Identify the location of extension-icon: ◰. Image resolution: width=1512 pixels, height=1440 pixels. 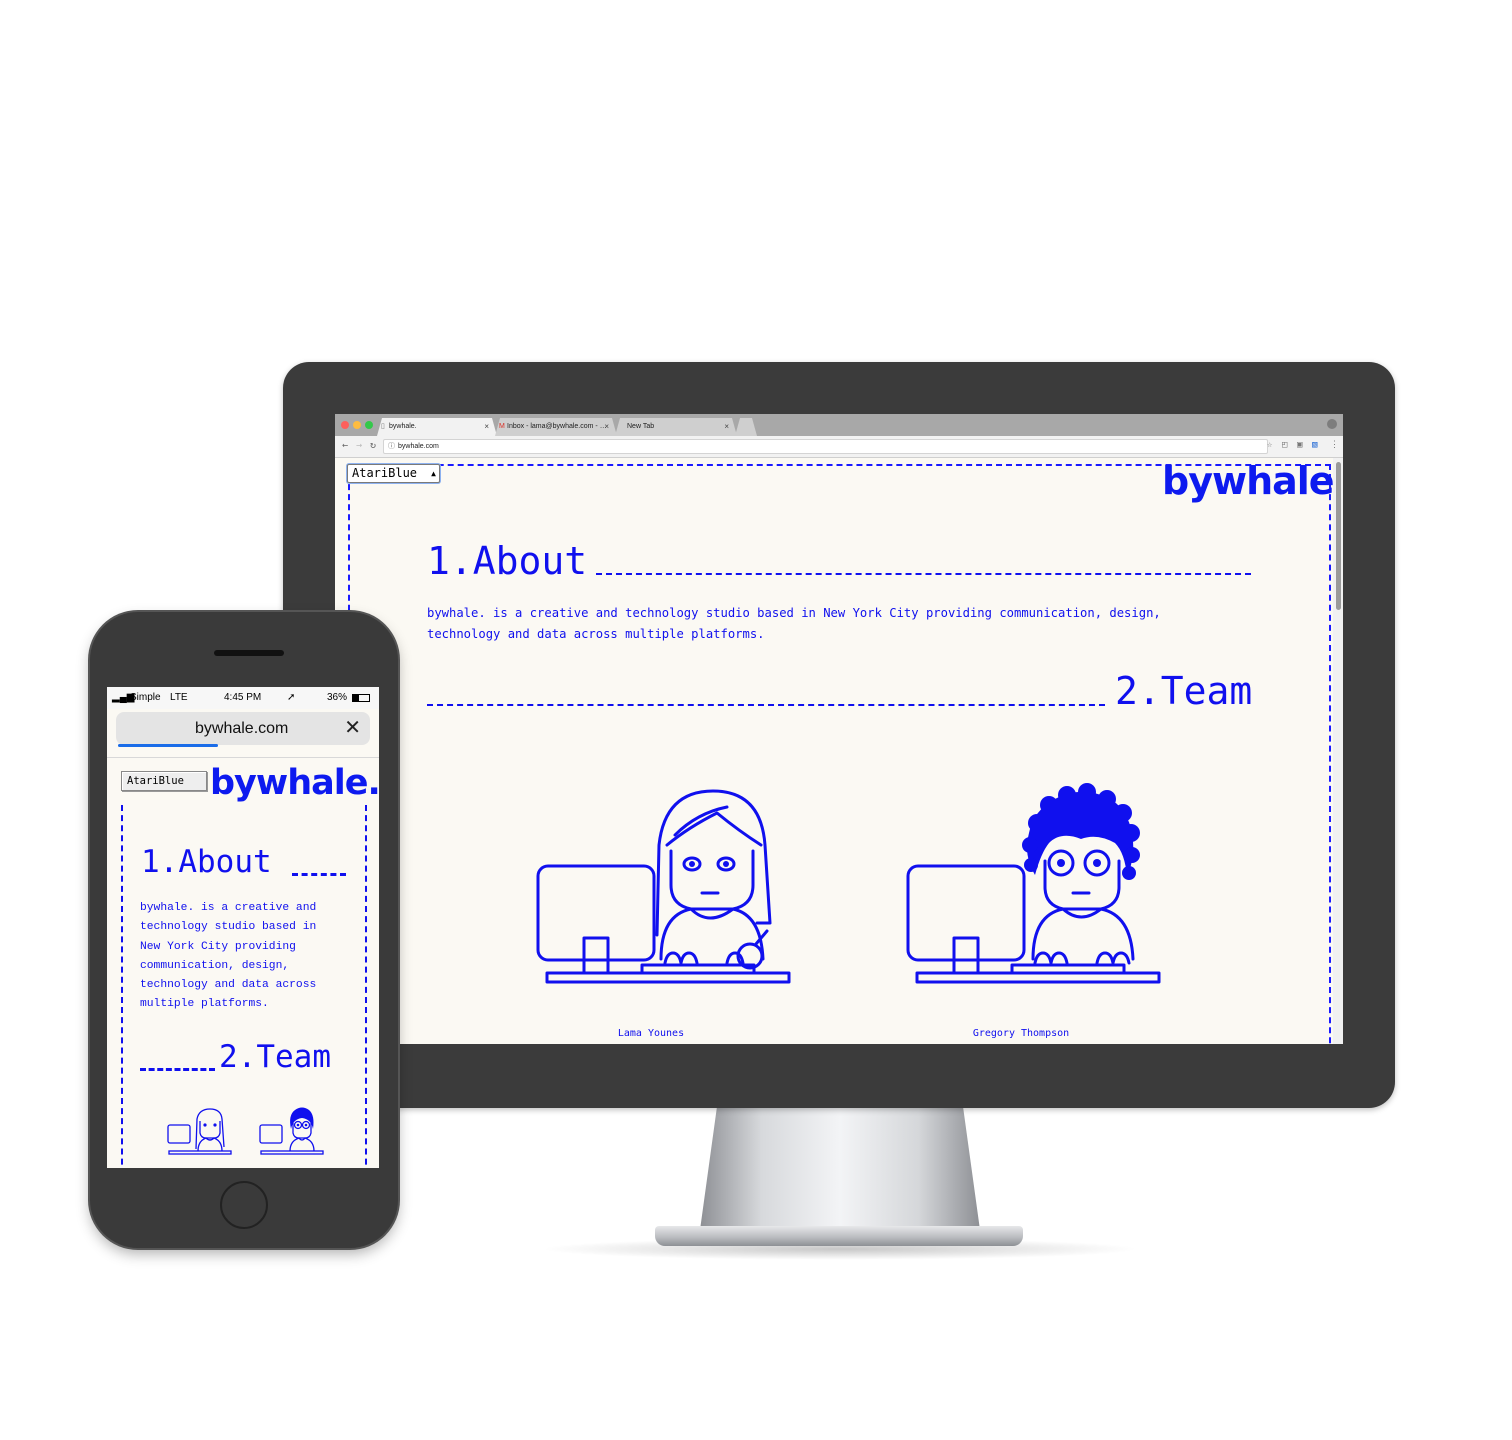
(1284, 445).